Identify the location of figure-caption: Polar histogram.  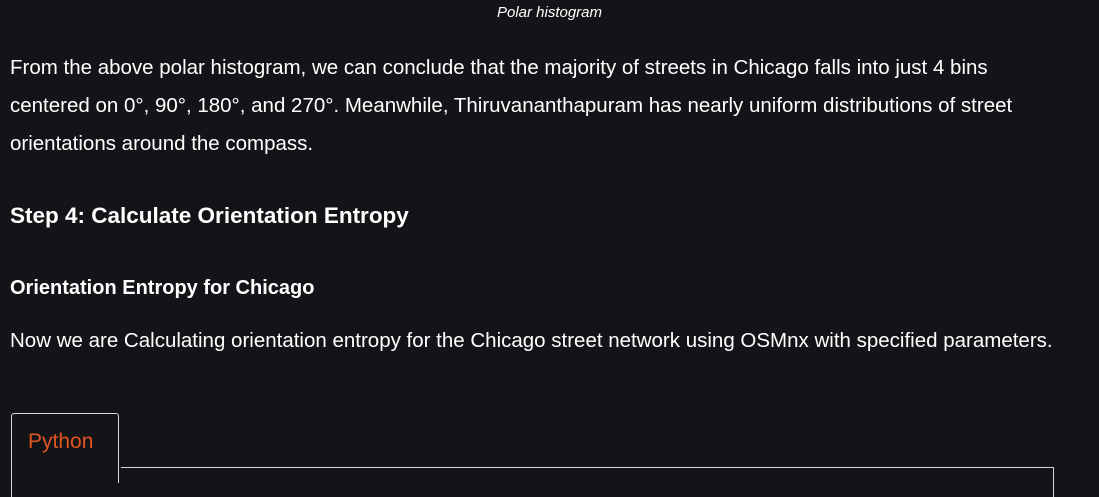
(549, 12).